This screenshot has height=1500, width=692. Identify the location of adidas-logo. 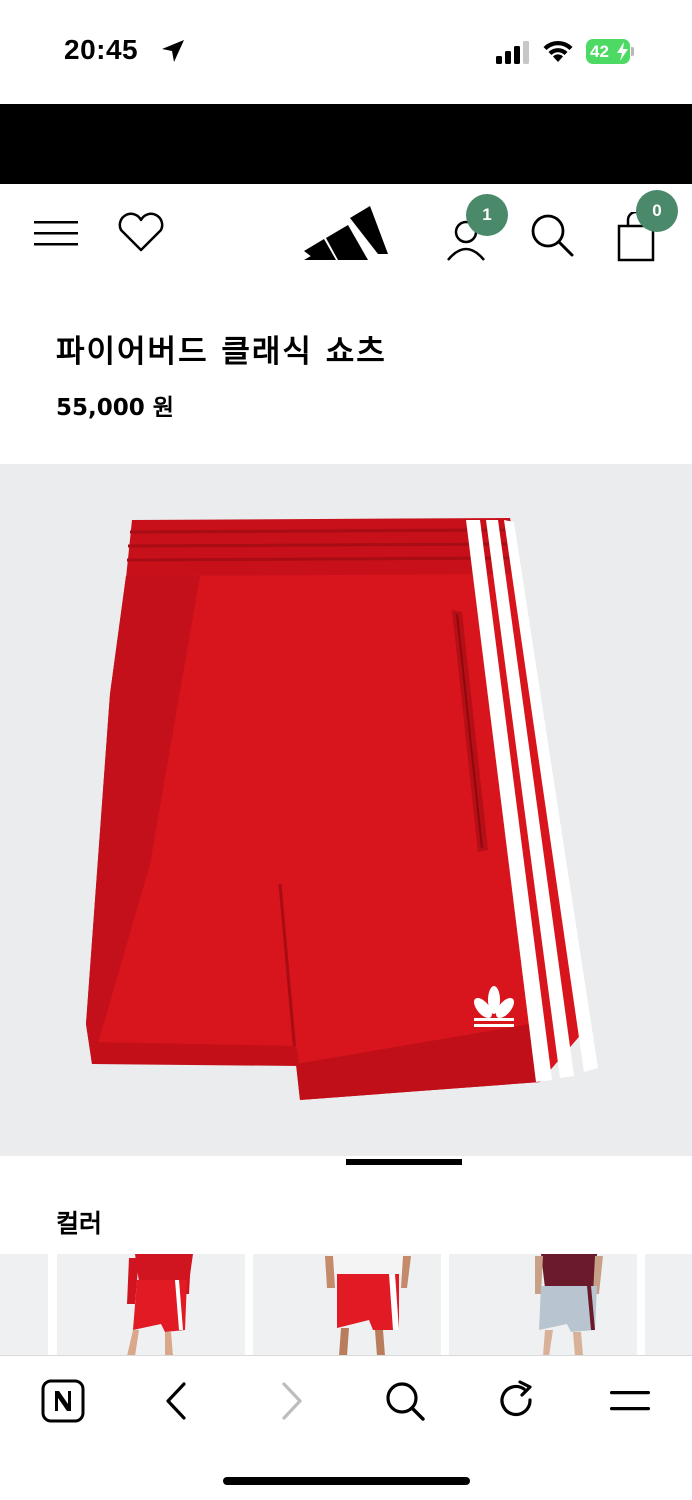
(345, 232).